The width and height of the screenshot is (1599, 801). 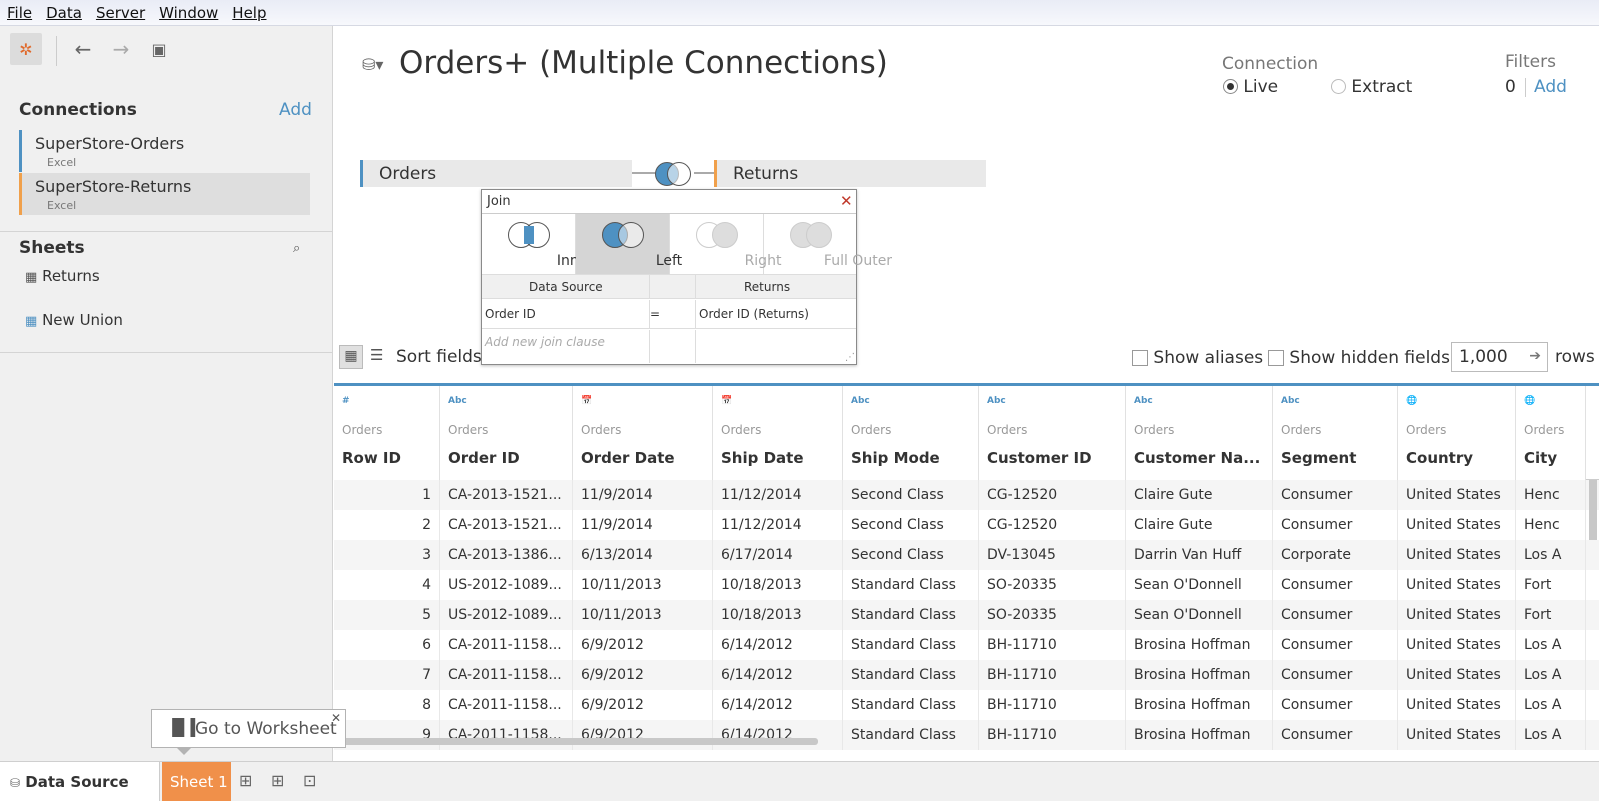 I want to click on column-header: Abc Orders Order ID, so click(x=506, y=433).